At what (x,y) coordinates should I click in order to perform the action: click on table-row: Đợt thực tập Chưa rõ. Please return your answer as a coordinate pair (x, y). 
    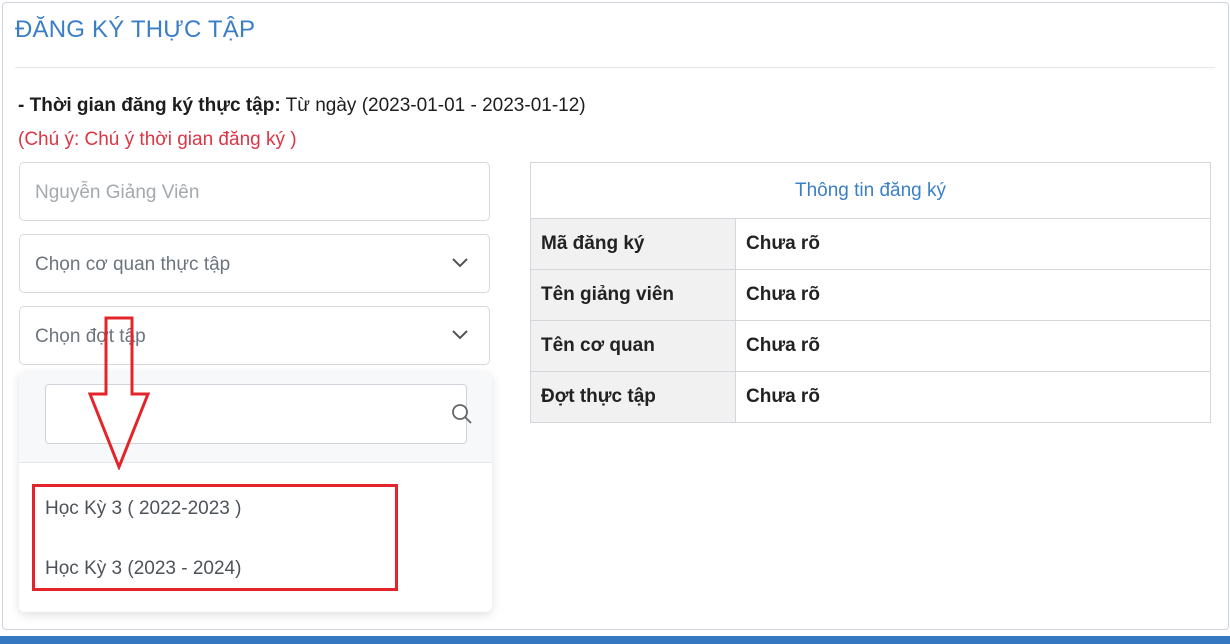
    Looking at the image, I should click on (870, 397).